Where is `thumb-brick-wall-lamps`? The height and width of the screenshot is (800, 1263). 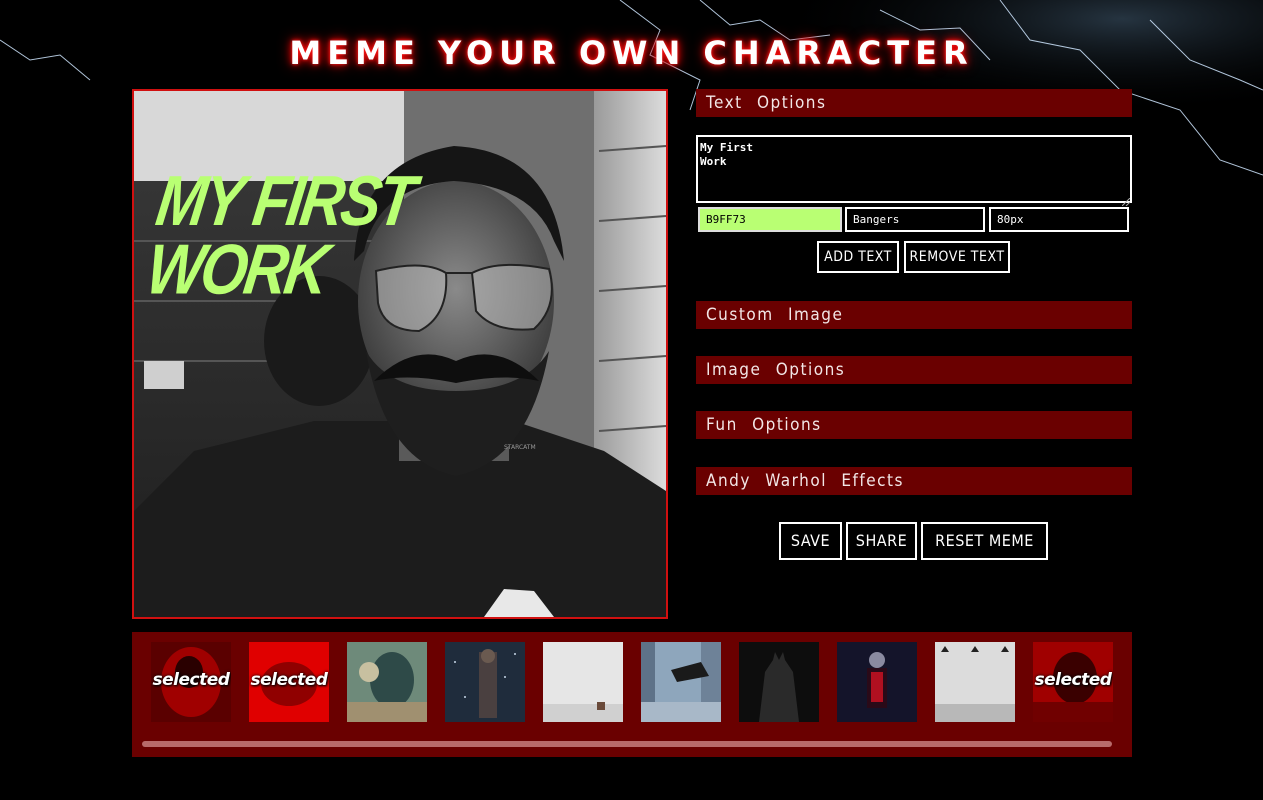
thumb-brick-wall-lamps is located at coordinates (975, 682).